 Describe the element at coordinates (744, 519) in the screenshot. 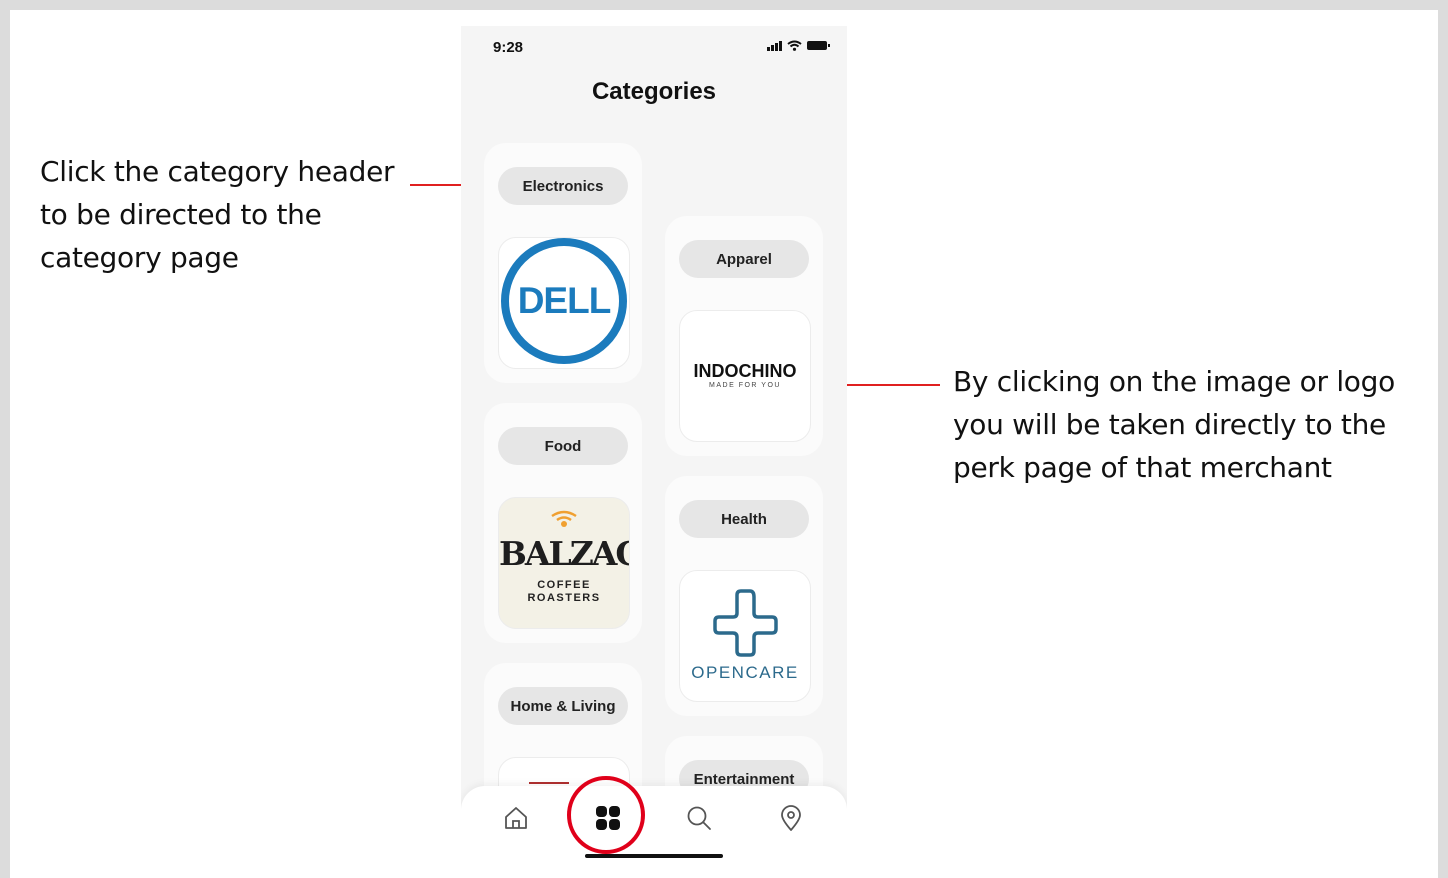

I see `category-header-health: Health` at that location.